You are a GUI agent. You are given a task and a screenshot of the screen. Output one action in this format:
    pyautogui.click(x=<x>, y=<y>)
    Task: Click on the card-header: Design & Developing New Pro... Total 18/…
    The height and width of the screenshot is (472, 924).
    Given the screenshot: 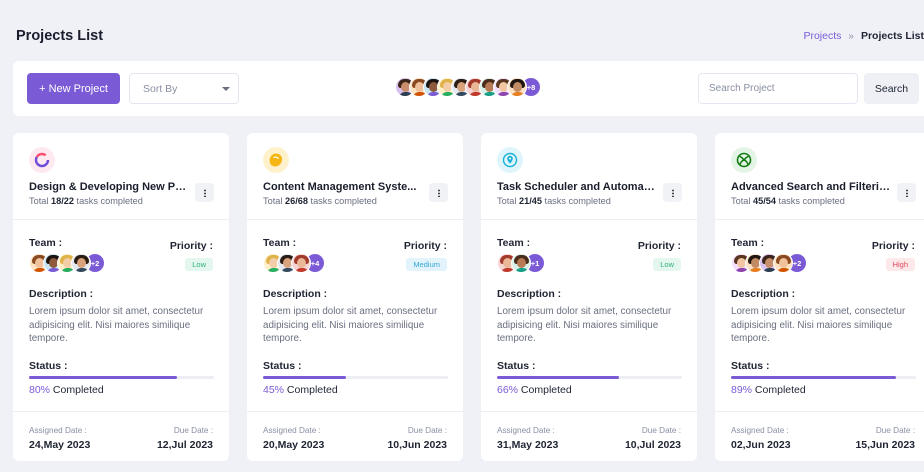 What is the action you would take?
    pyautogui.click(x=121, y=176)
    